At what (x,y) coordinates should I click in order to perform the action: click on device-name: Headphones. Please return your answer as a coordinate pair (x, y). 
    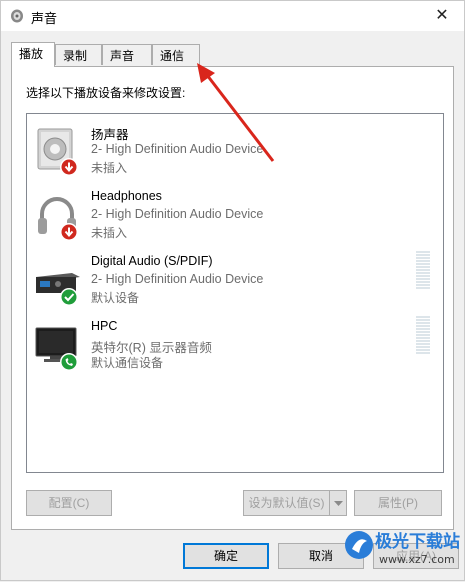
    Looking at the image, I should click on (126, 196).